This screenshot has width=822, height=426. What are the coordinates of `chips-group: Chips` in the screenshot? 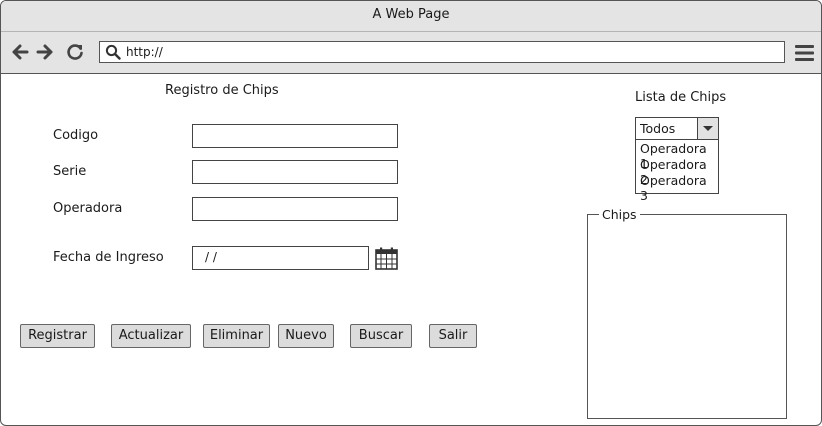 It's located at (687, 313).